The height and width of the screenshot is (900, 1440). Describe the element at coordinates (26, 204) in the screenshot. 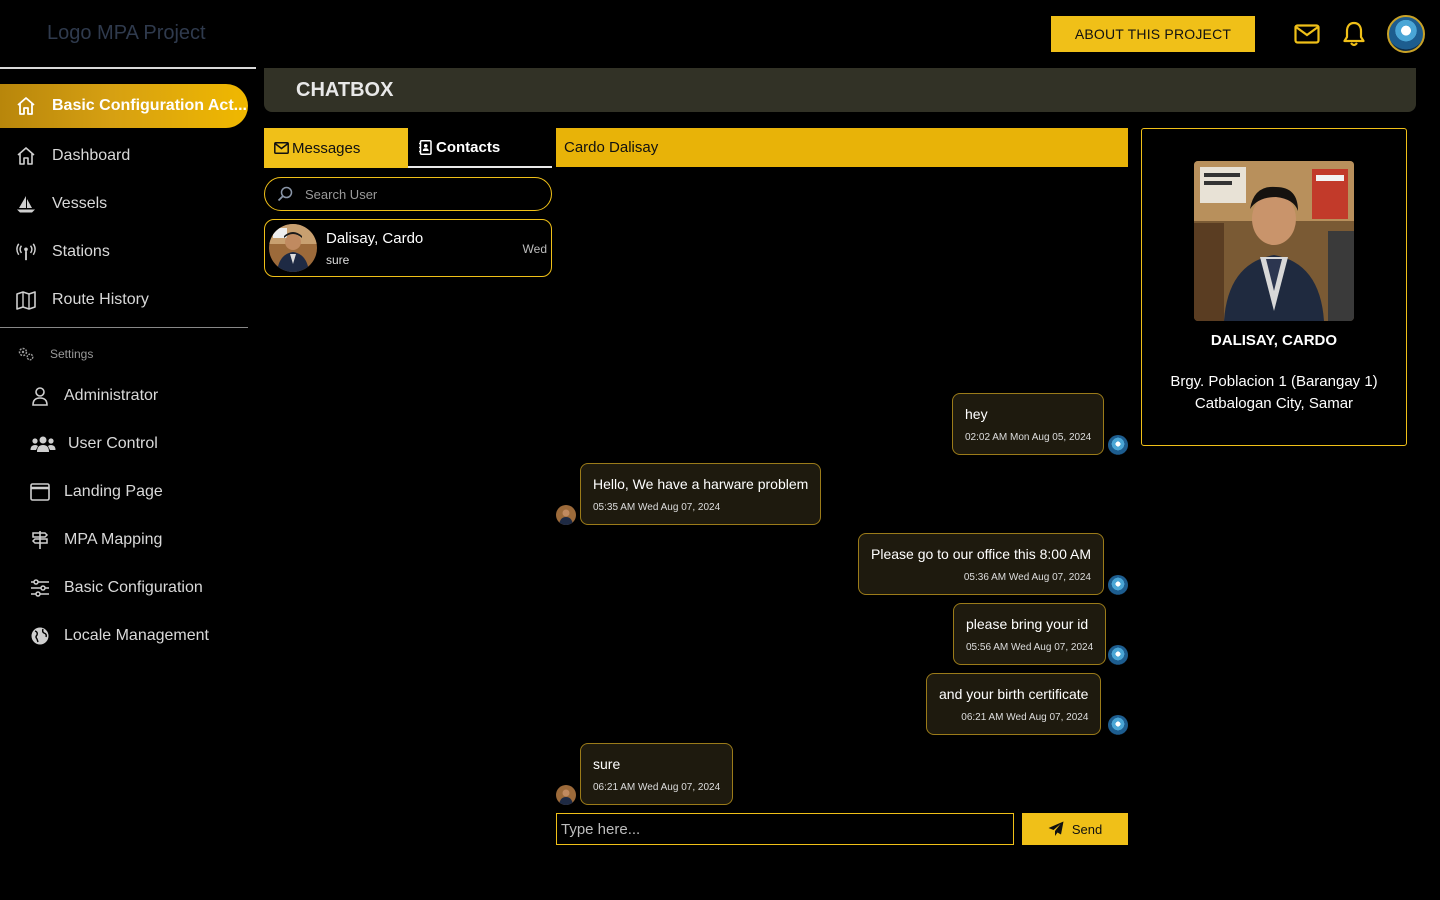

I see `sailboat-icon` at that location.